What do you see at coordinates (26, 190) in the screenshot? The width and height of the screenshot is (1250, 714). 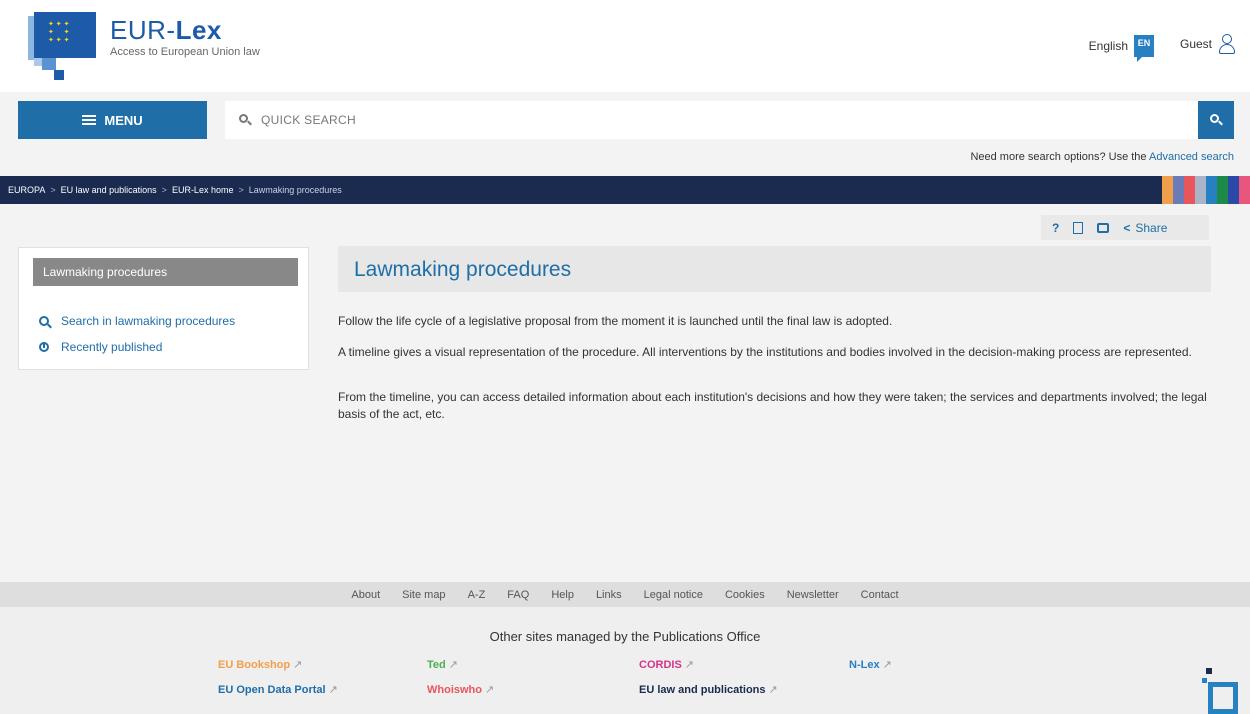 I see `breadcrumb-item: EUROPA` at bounding box center [26, 190].